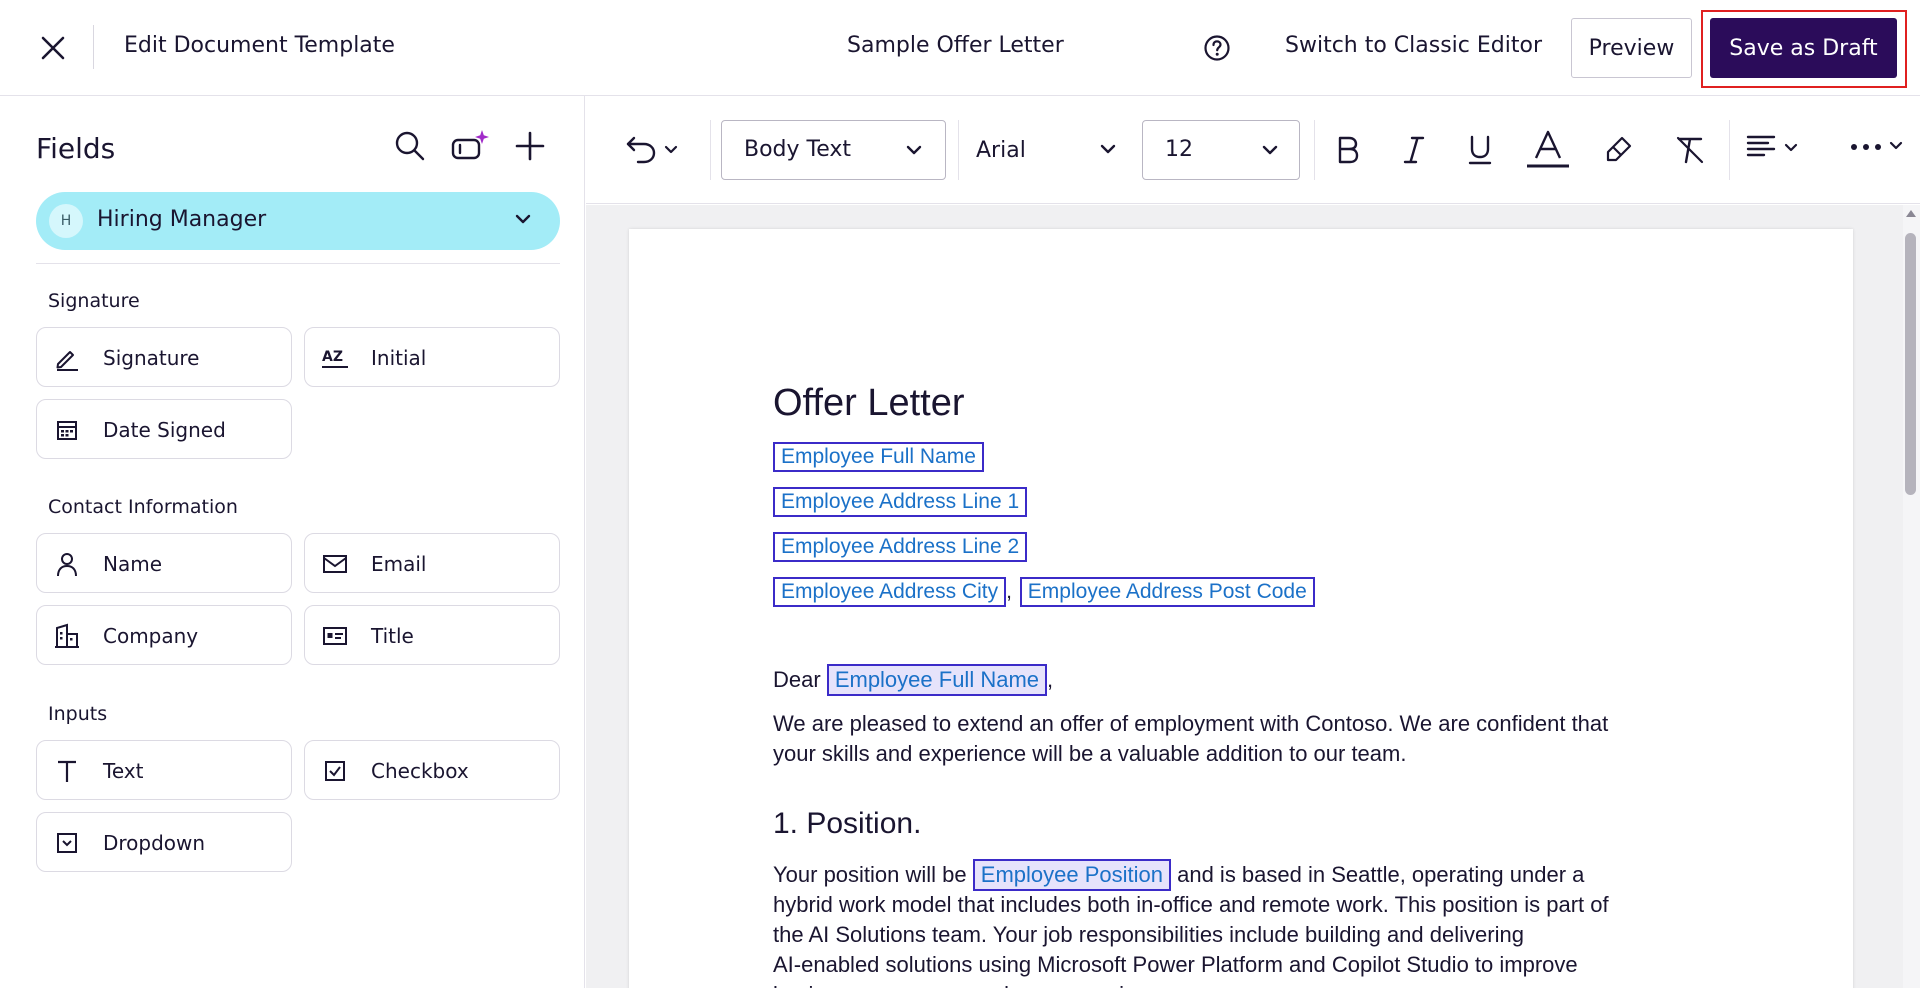  I want to click on token-line: Employee Address Line 2, so click(900, 547).